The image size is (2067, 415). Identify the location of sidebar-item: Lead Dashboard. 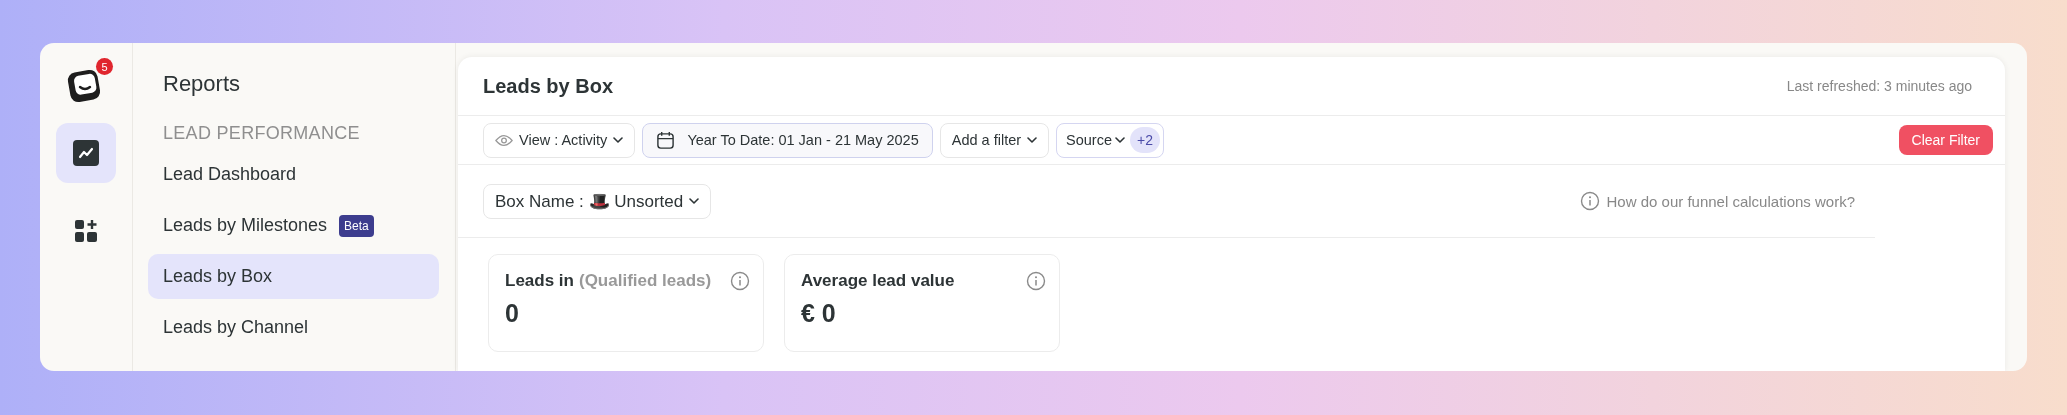
(293, 174).